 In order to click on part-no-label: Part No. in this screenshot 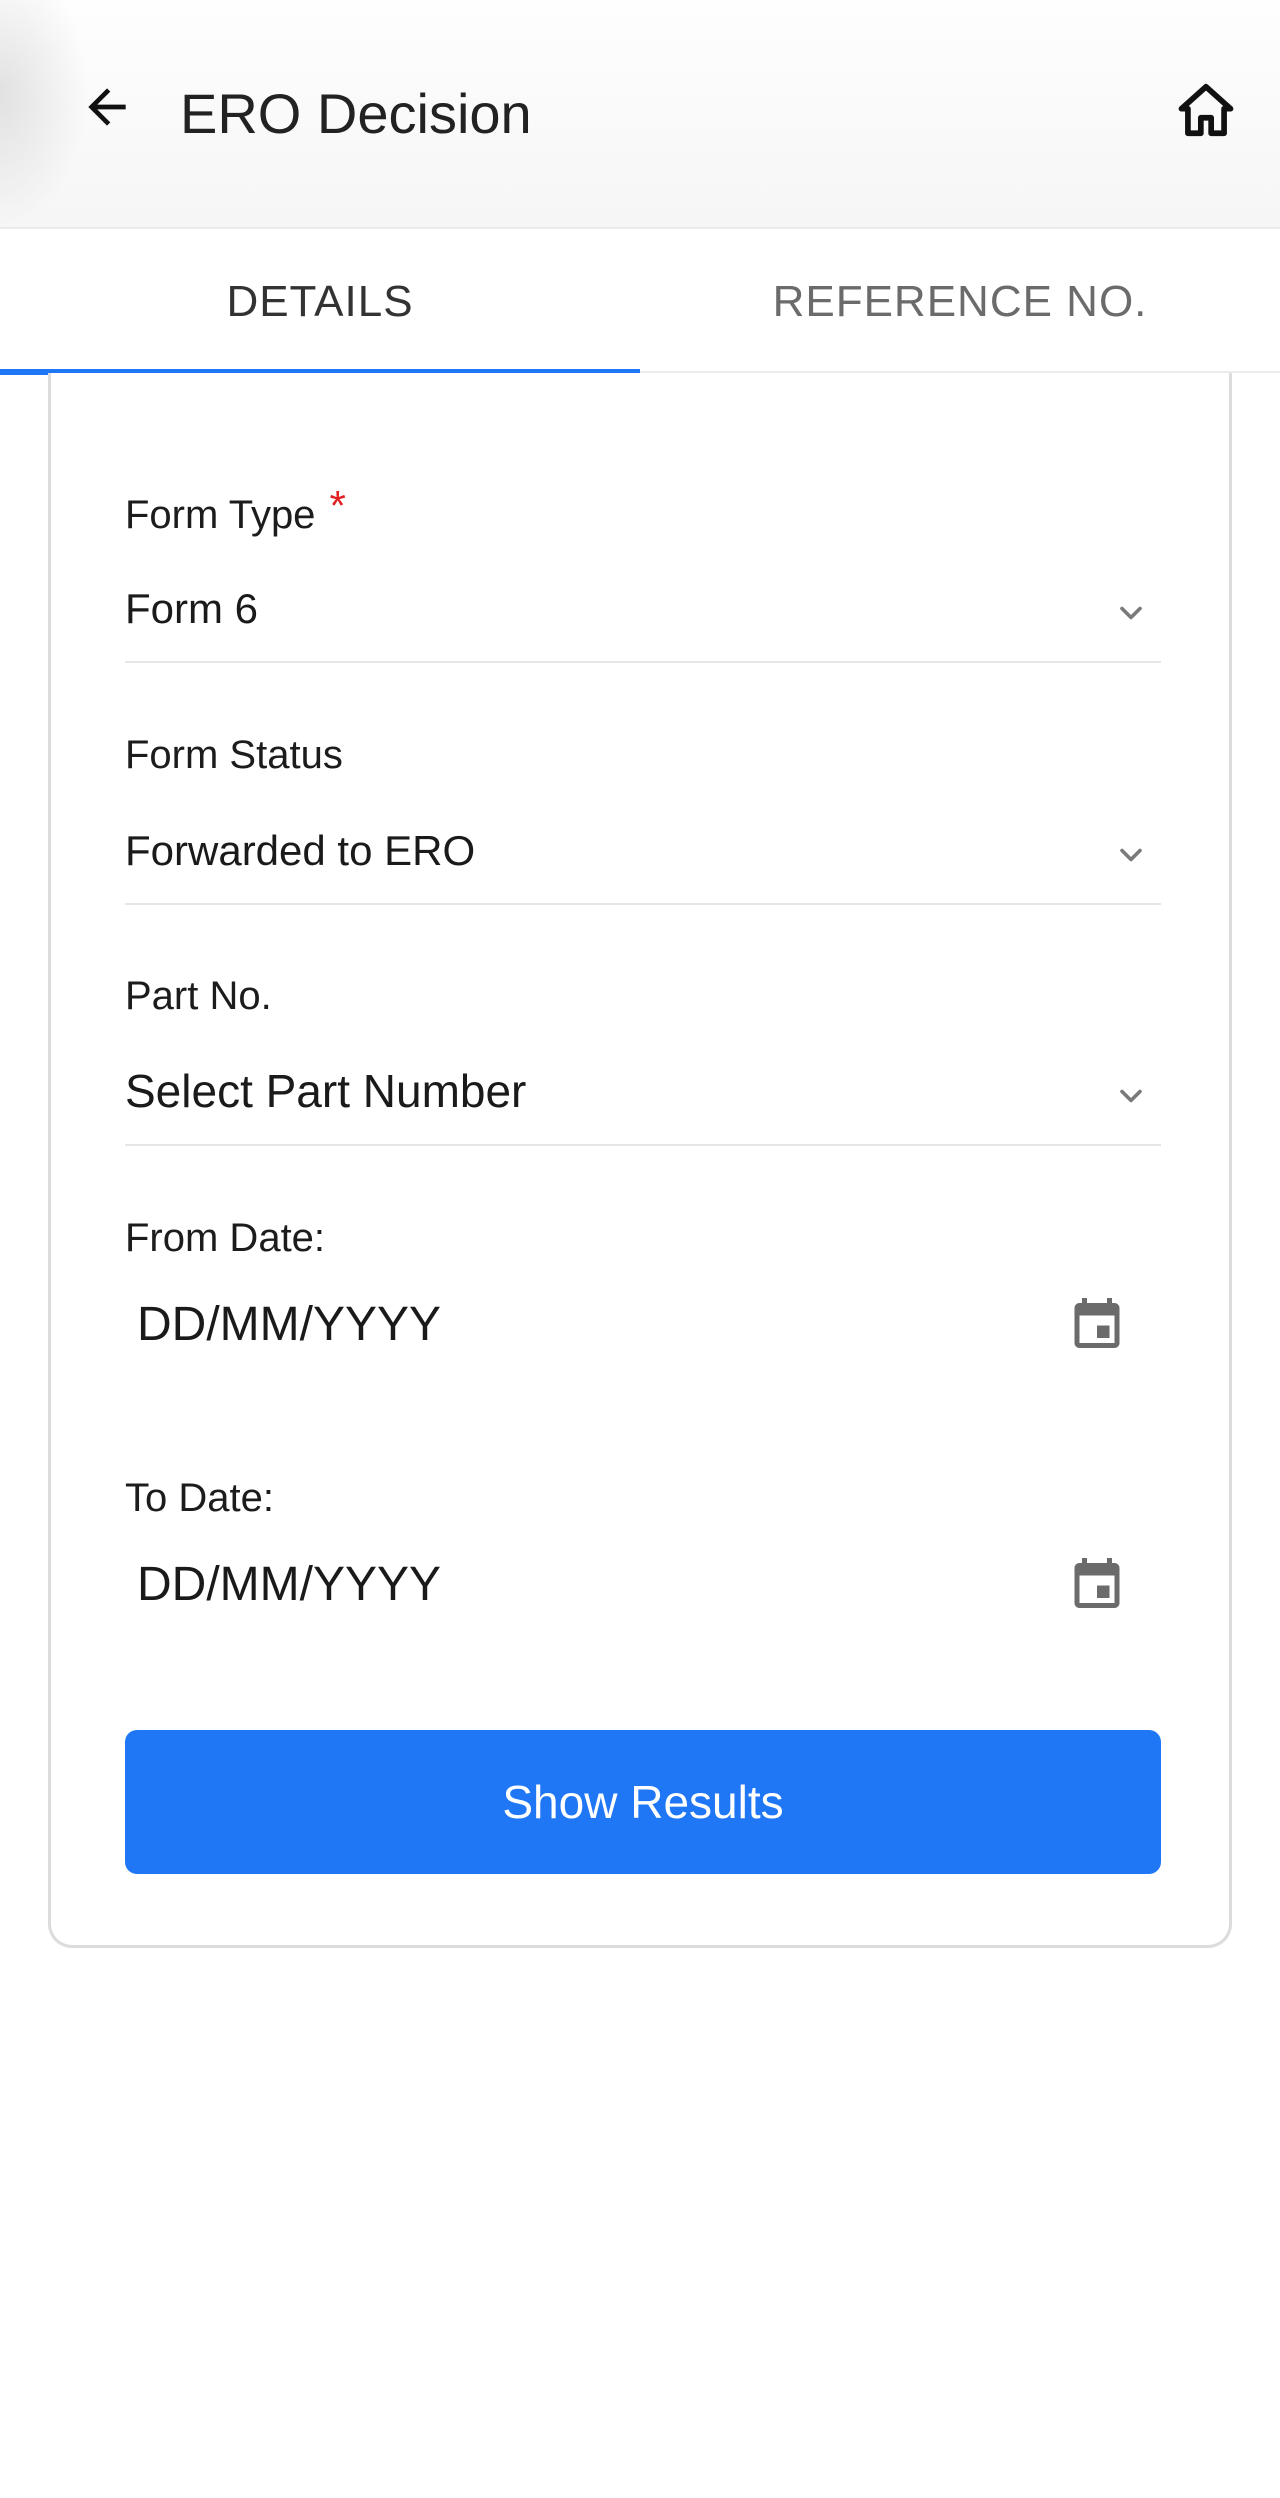, I will do `click(198, 996)`.